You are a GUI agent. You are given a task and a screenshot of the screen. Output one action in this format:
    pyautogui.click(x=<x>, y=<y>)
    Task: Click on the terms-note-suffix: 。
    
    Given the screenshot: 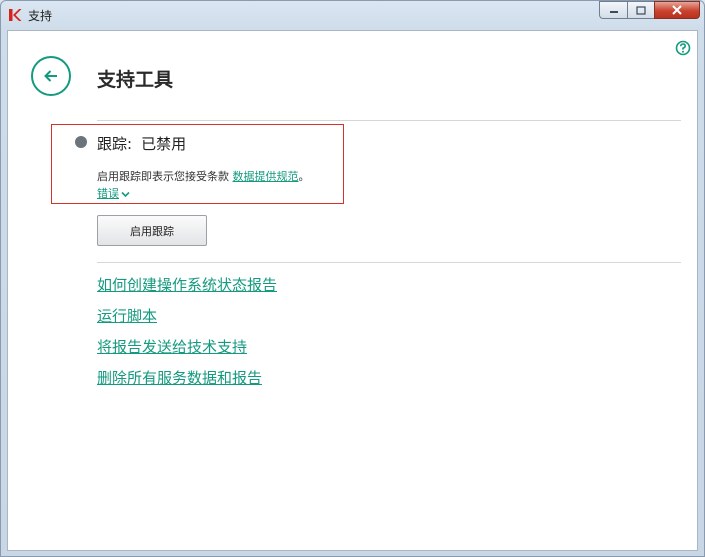 What is the action you would take?
    pyautogui.click(x=304, y=176)
    